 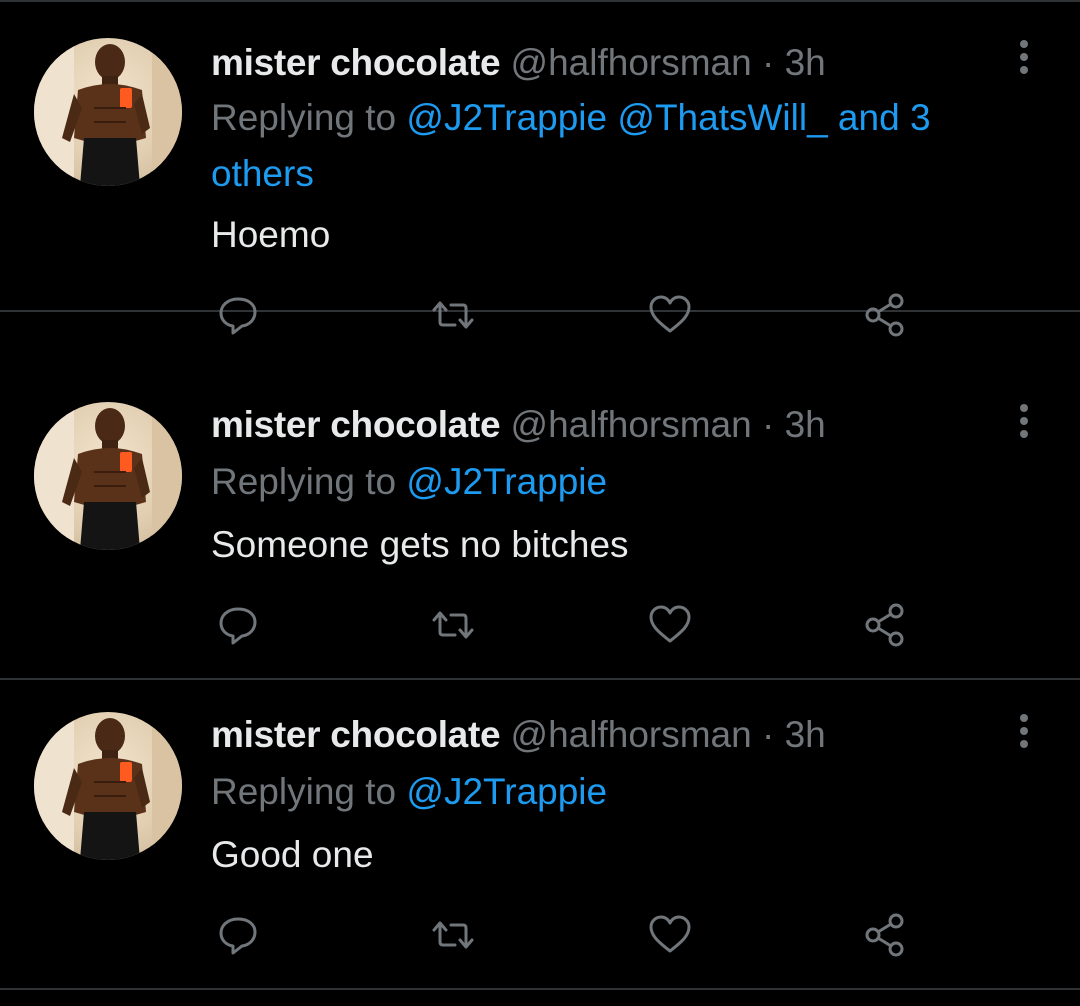 I want to click on tweet-text: Good one, so click(x=292, y=854).